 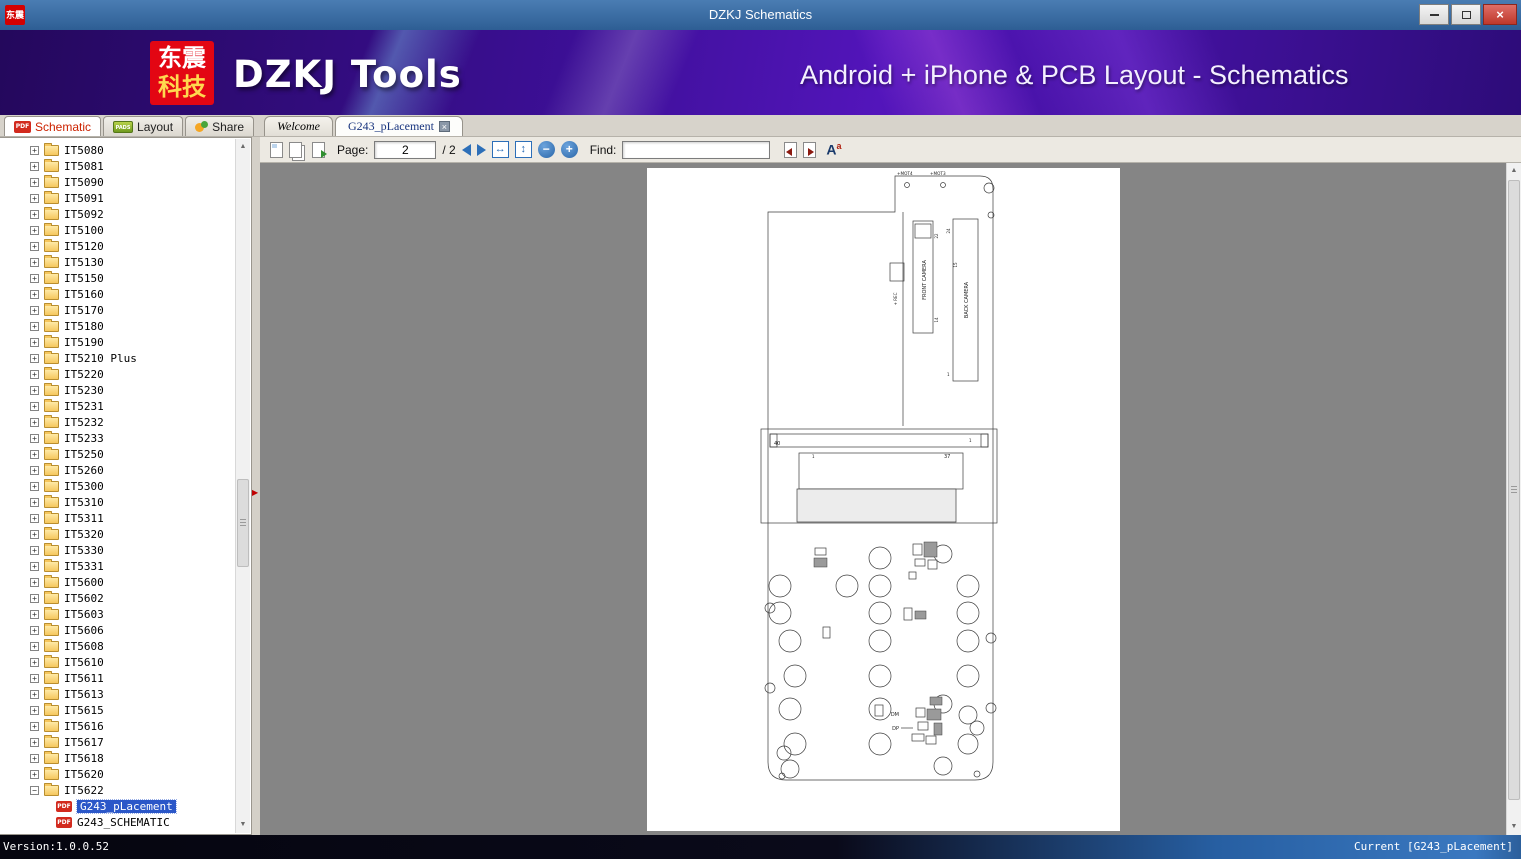 I want to click on tree-item-it5610: + IT5610, so click(x=117, y=662).